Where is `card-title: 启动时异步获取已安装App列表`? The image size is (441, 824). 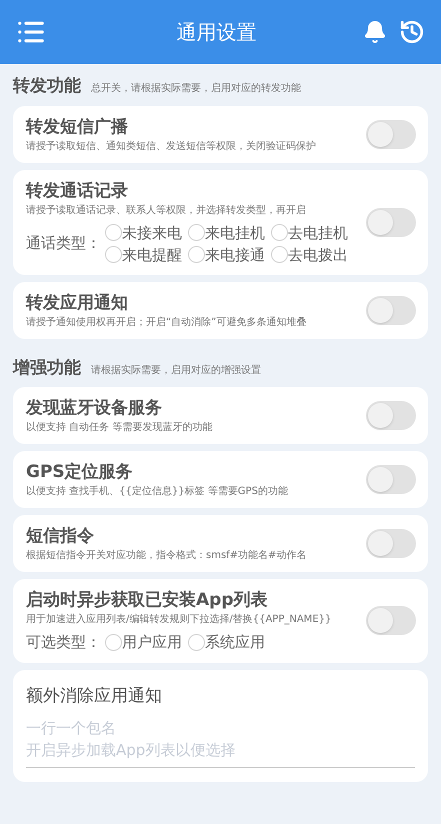
card-title: 启动时异步获取已安装App列表 is located at coordinates (147, 600).